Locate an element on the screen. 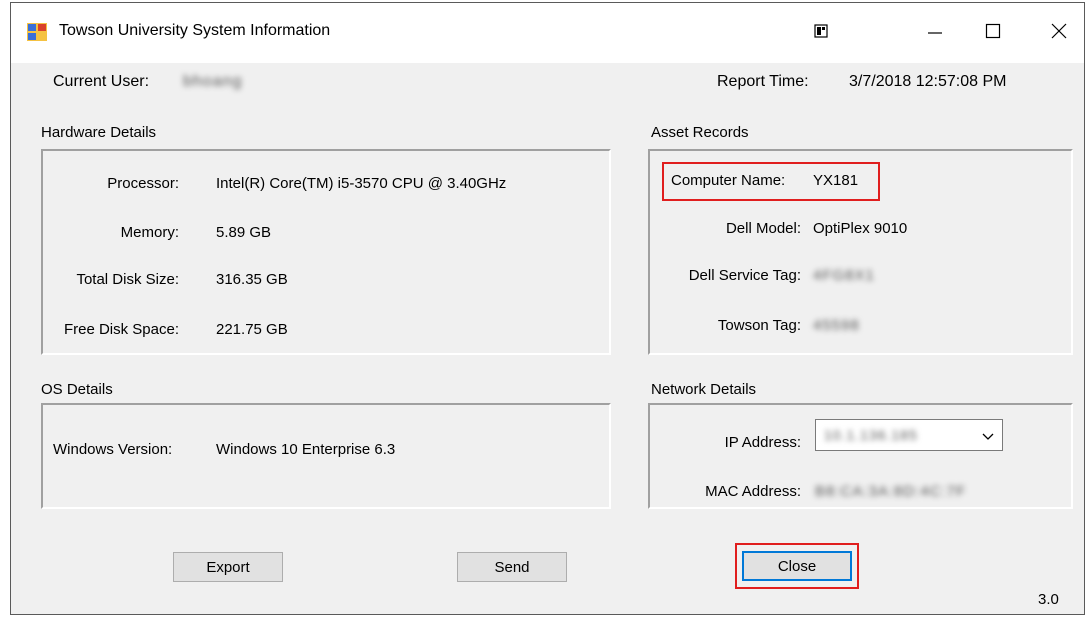 The width and height of the screenshot is (1087, 619). os-details-title: OS Details is located at coordinates (77, 389).